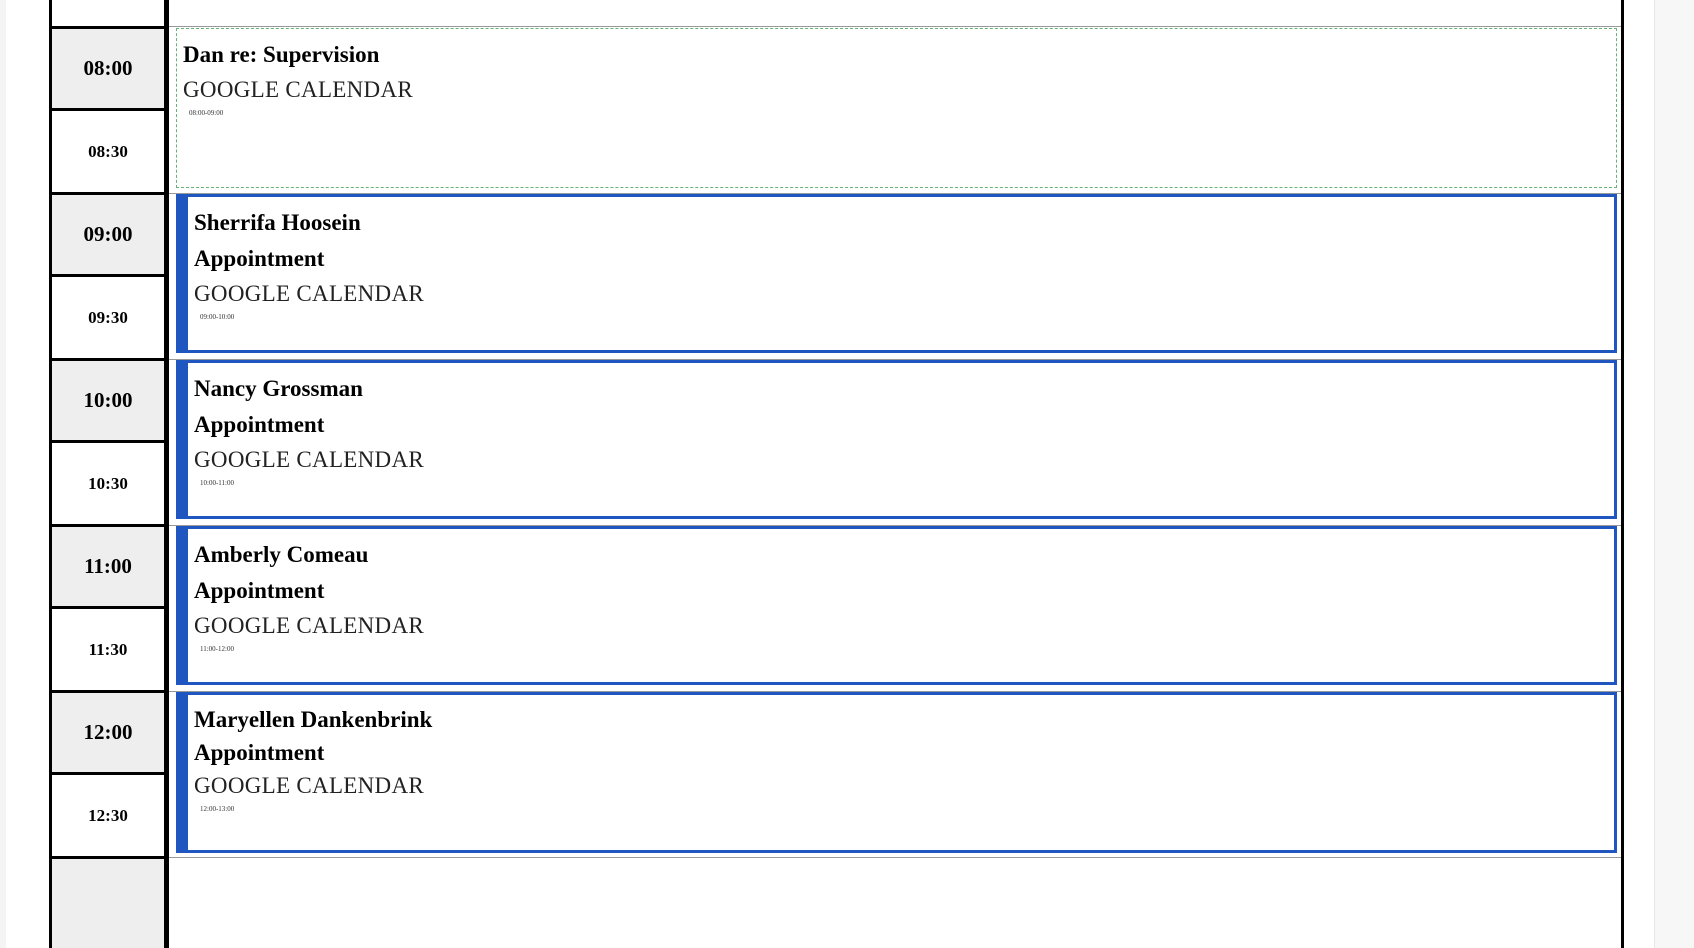  I want to click on time-slot-label: 11:30, so click(108, 650).